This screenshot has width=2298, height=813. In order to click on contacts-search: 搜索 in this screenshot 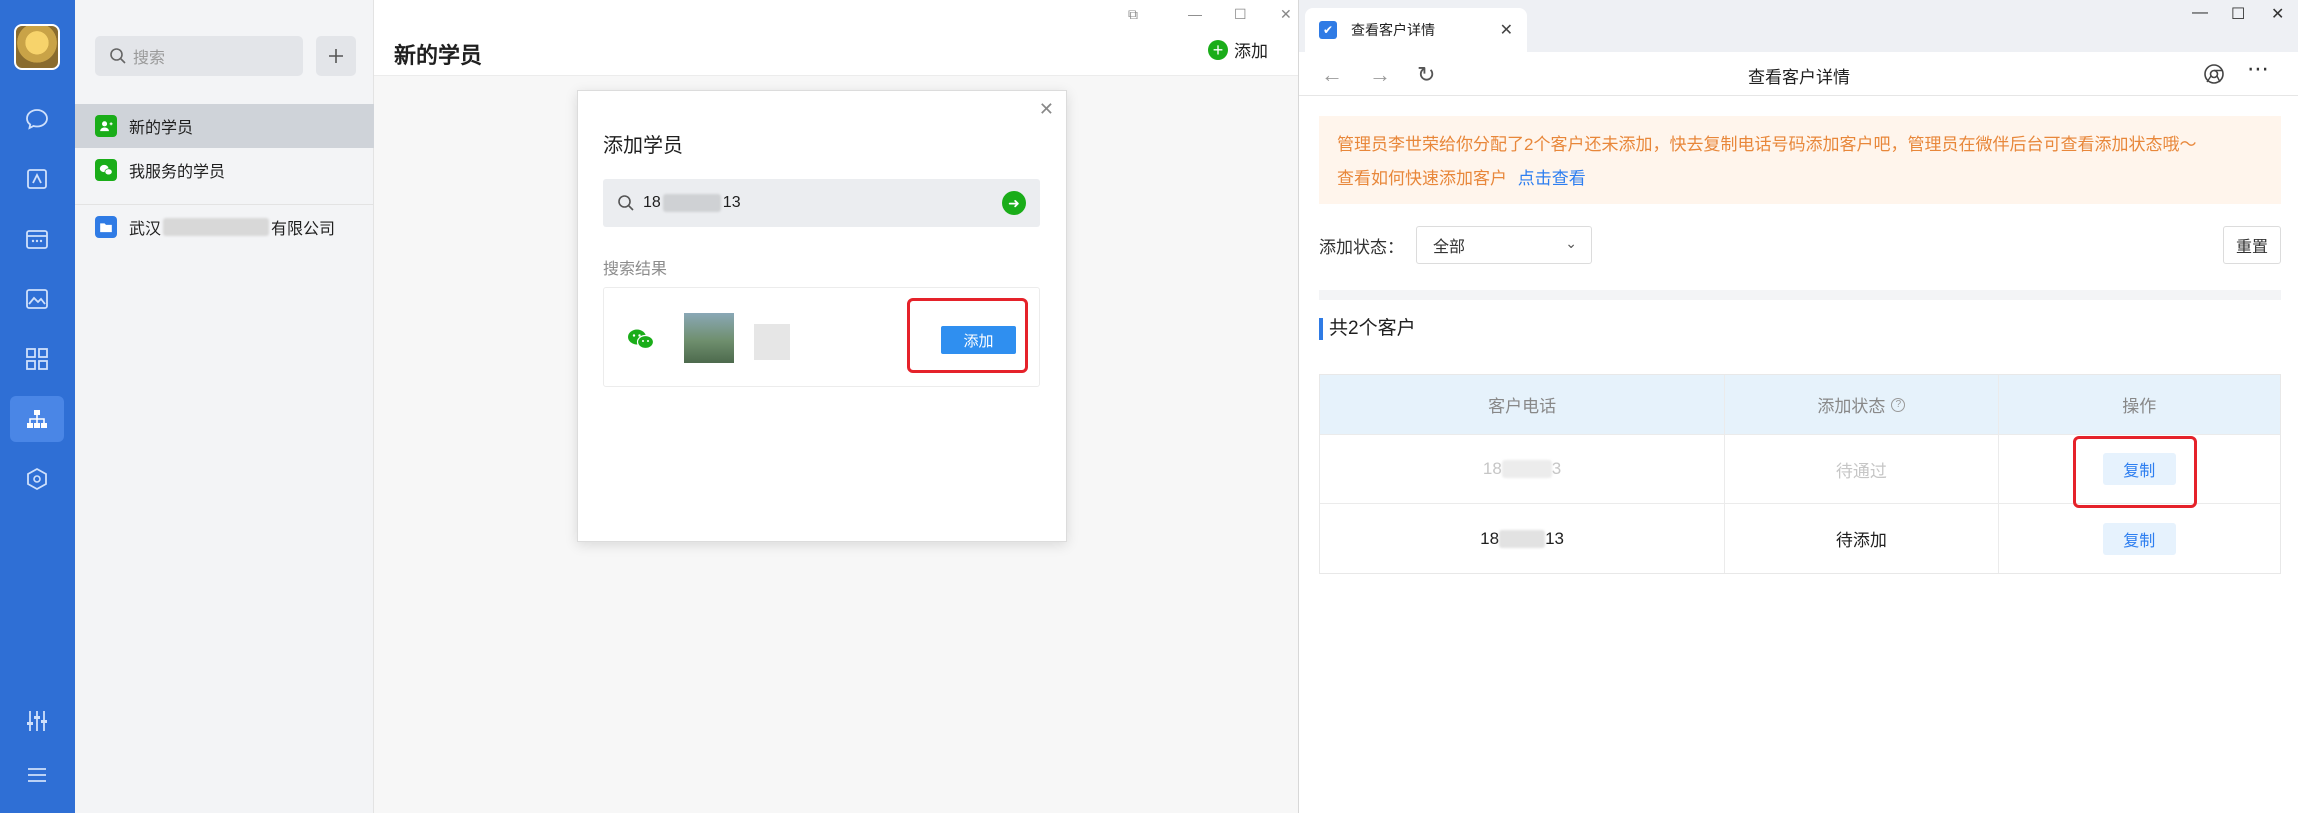, I will do `click(236, 56)`.